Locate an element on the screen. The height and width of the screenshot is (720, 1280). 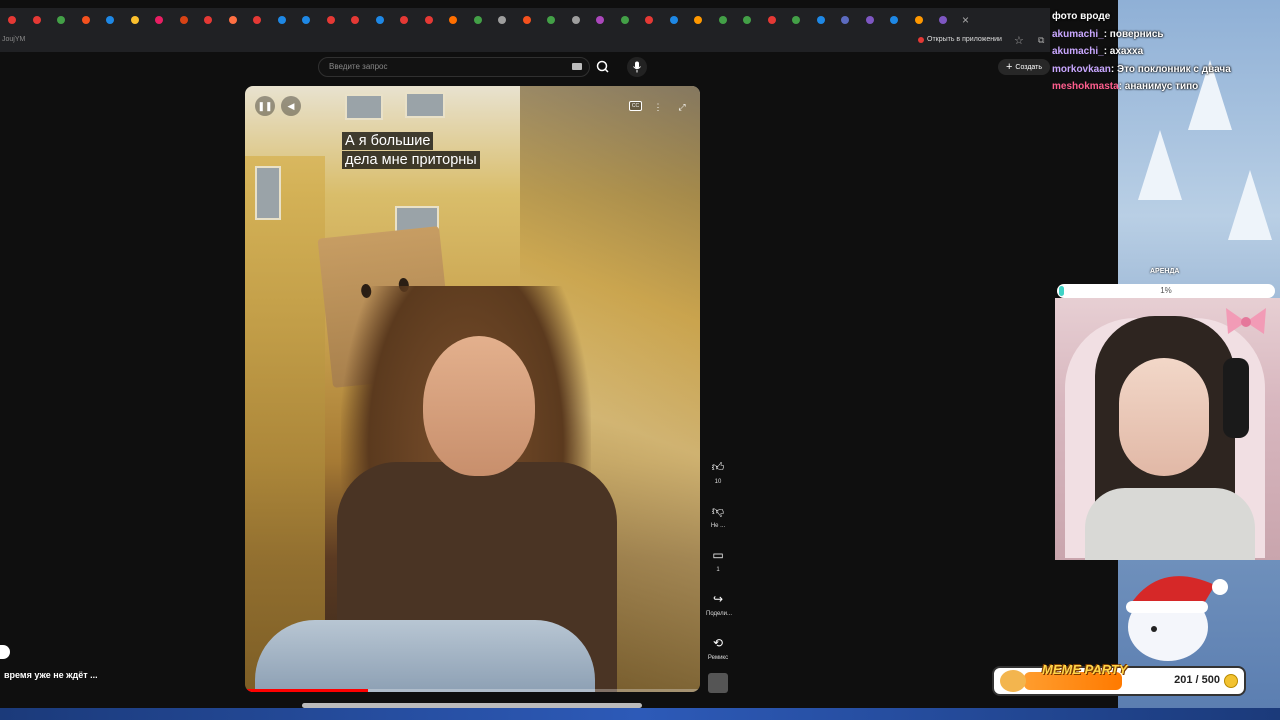
chat-username: morkovkaan is located at coordinates (1081, 69).